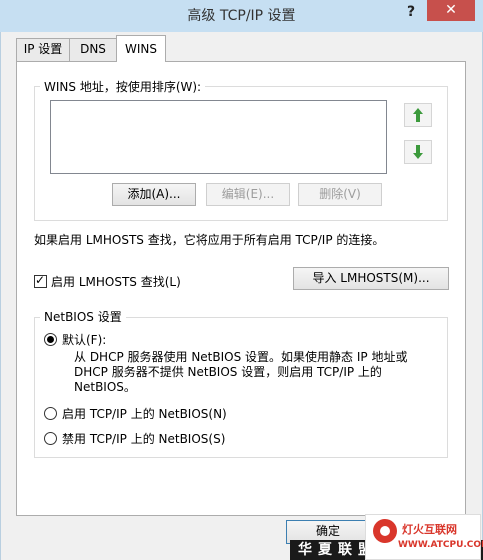  Describe the element at coordinates (218, 137) in the screenshot. I see `wins-address-list` at that location.